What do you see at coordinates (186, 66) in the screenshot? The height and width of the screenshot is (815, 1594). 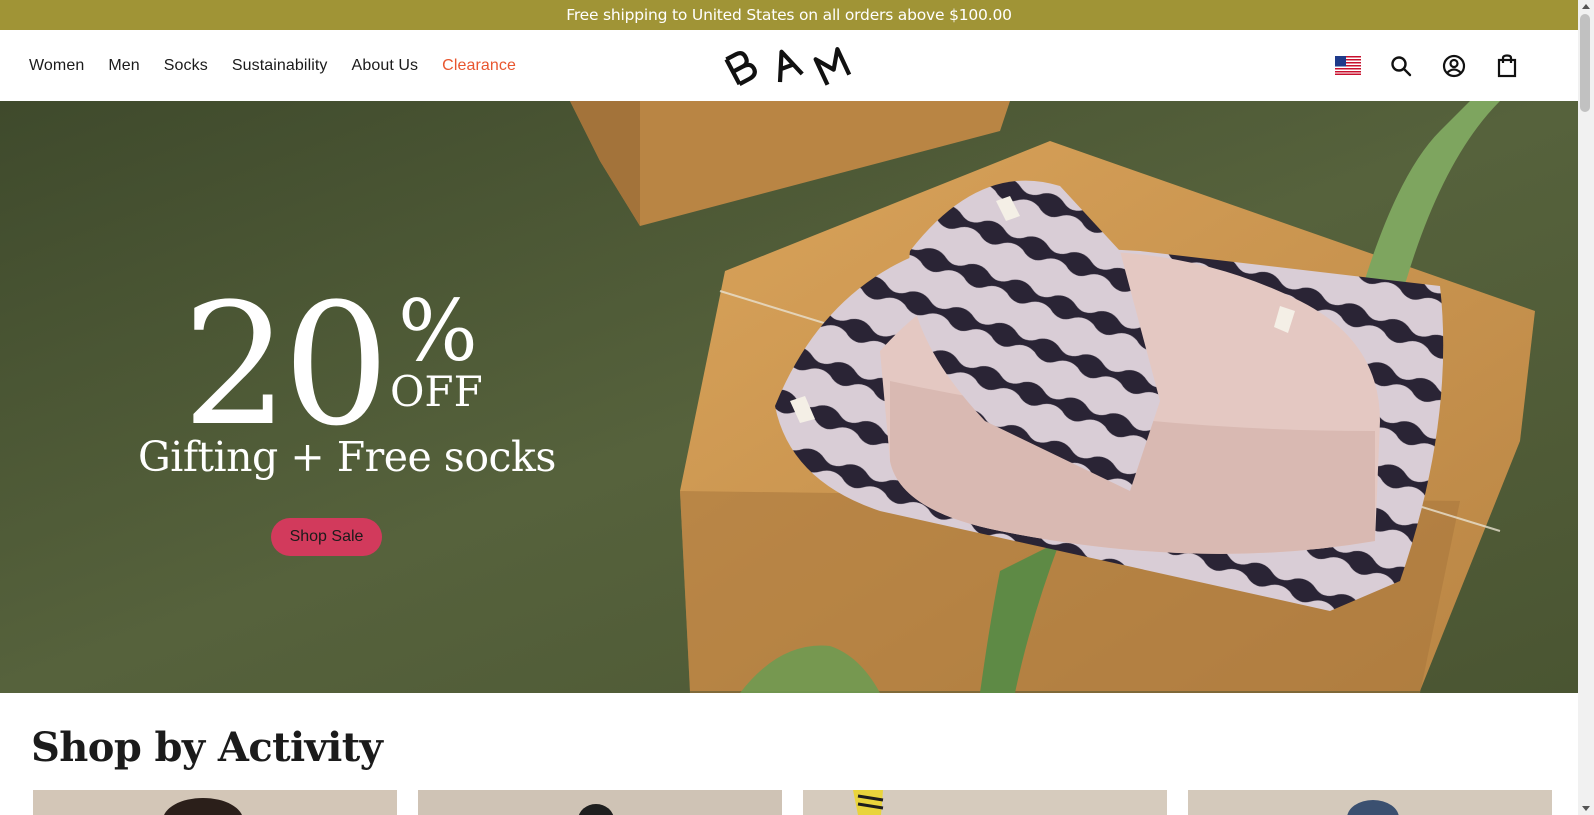 I see `nav-item-socks: Socks` at bounding box center [186, 66].